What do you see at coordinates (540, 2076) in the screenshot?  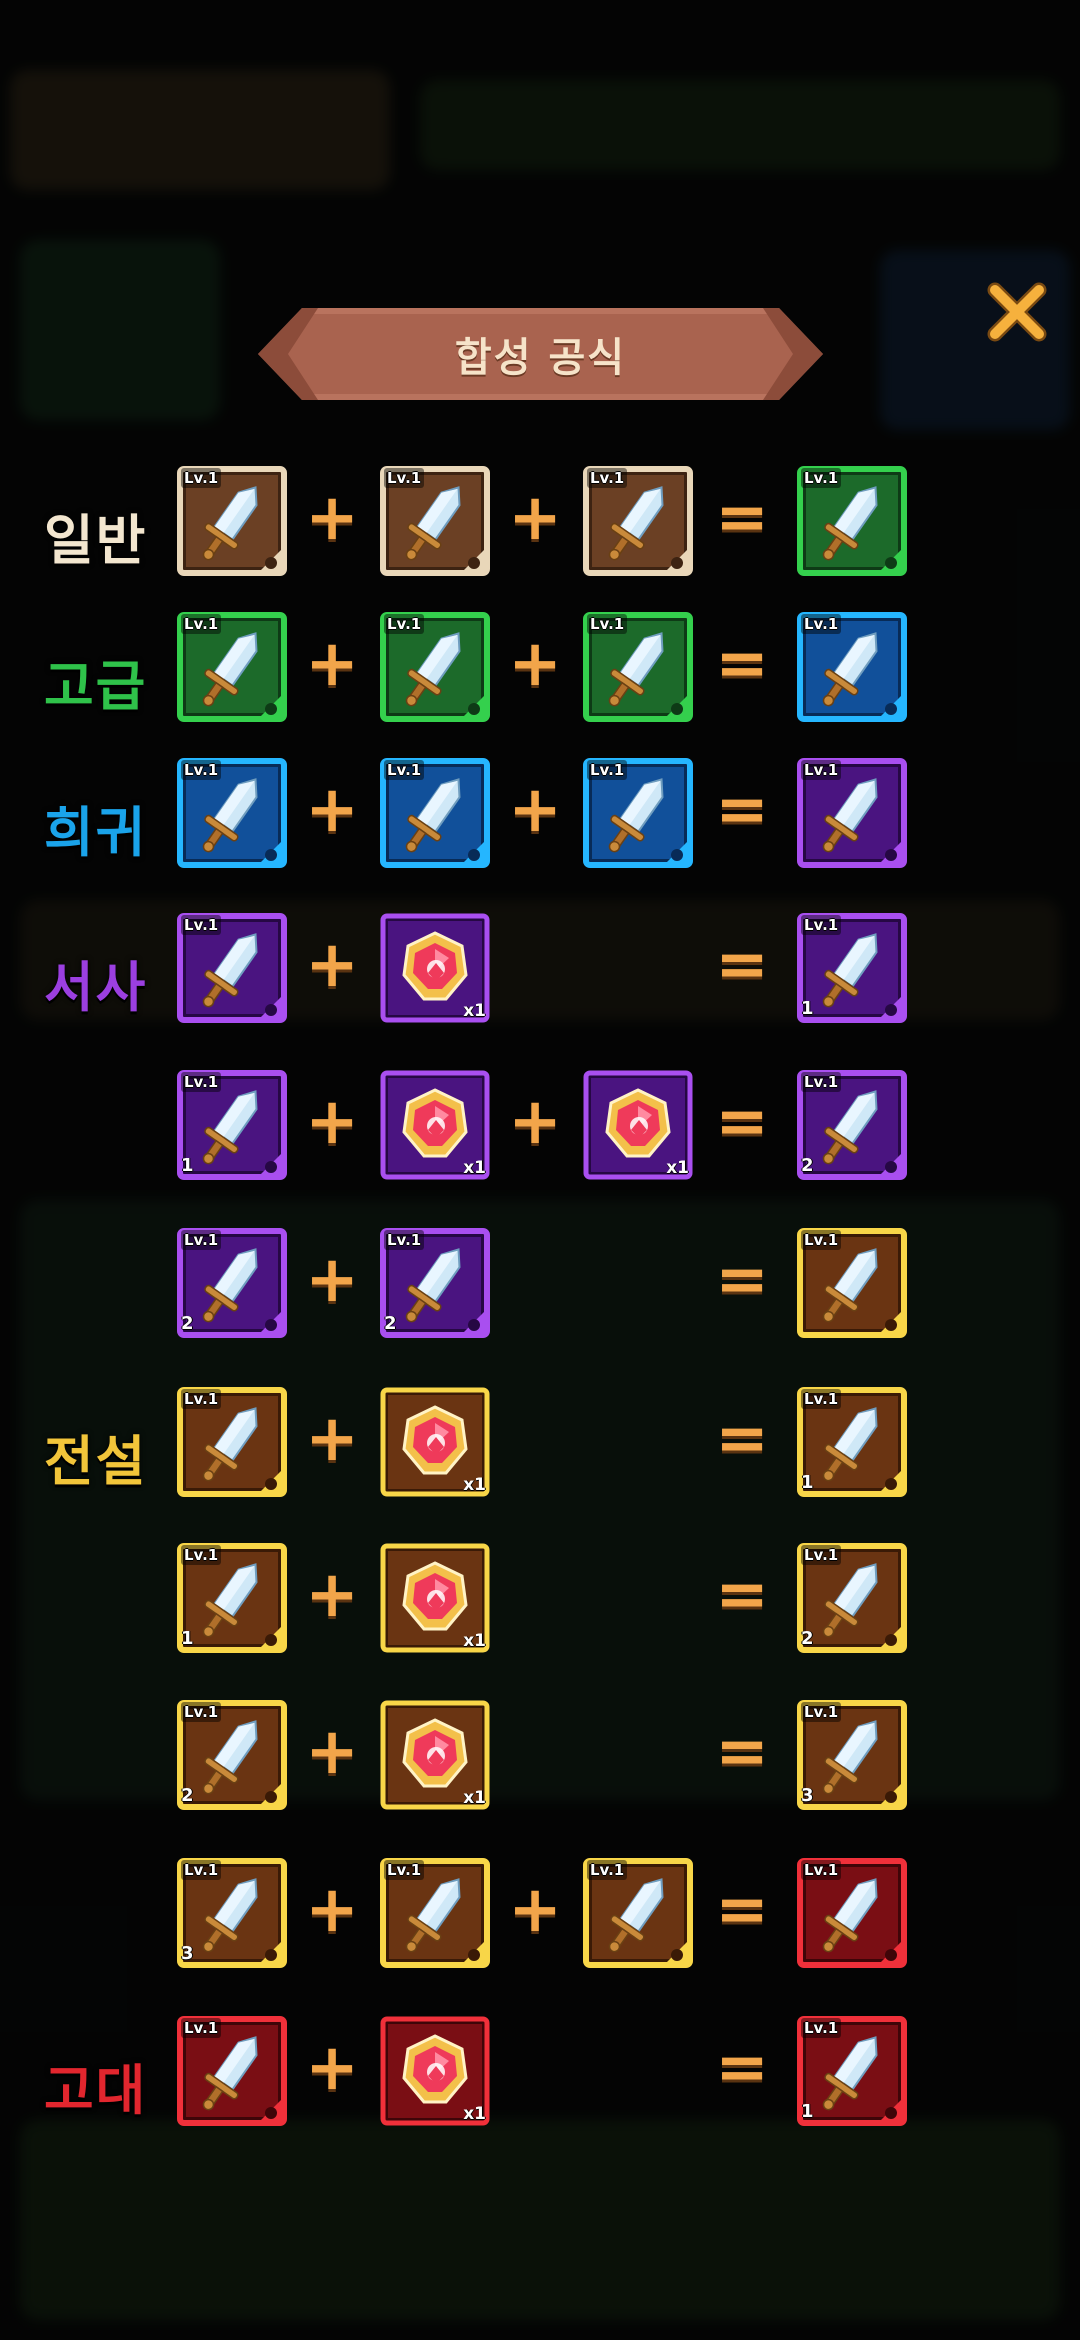 I see `recipe-row: 고대 Lv.1 + x1 = Lv.1 1` at bounding box center [540, 2076].